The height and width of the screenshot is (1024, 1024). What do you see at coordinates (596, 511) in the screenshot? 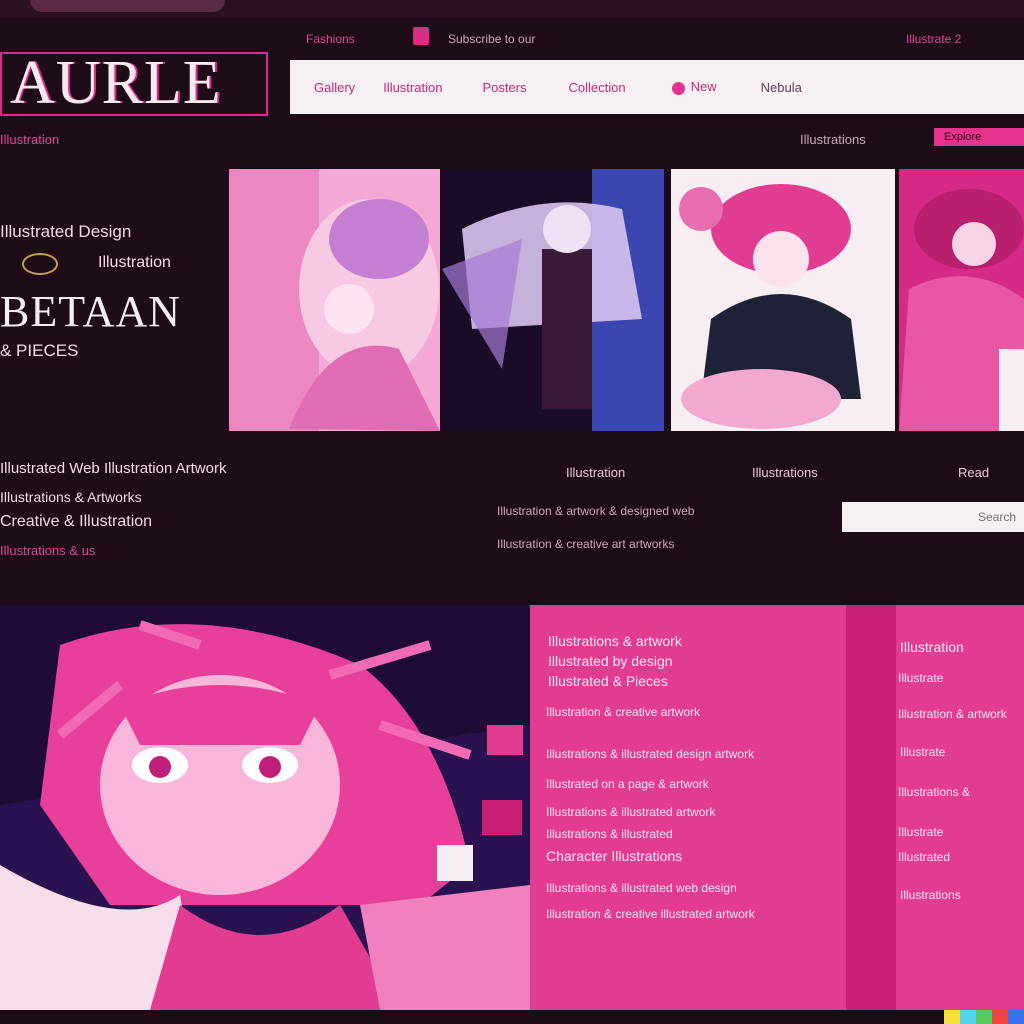
I see `description-line-1: Illustration & artwork & designed web` at bounding box center [596, 511].